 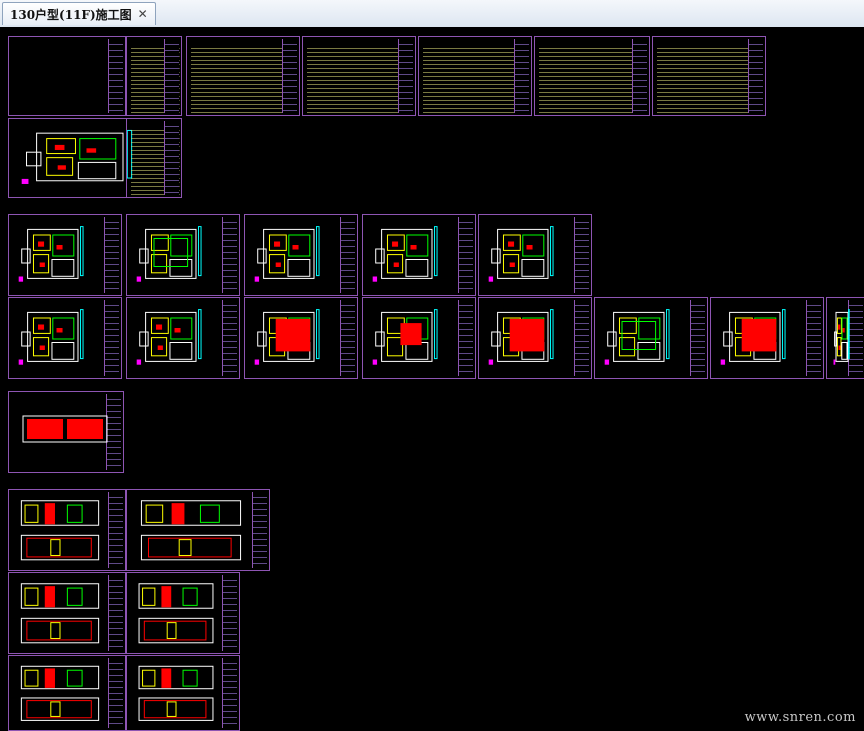 What do you see at coordinates (432, 14) in the screenshot?
I see `document-tab-bar: 130户型(11F)施工图 ✕` at bounding box center [432, 14].